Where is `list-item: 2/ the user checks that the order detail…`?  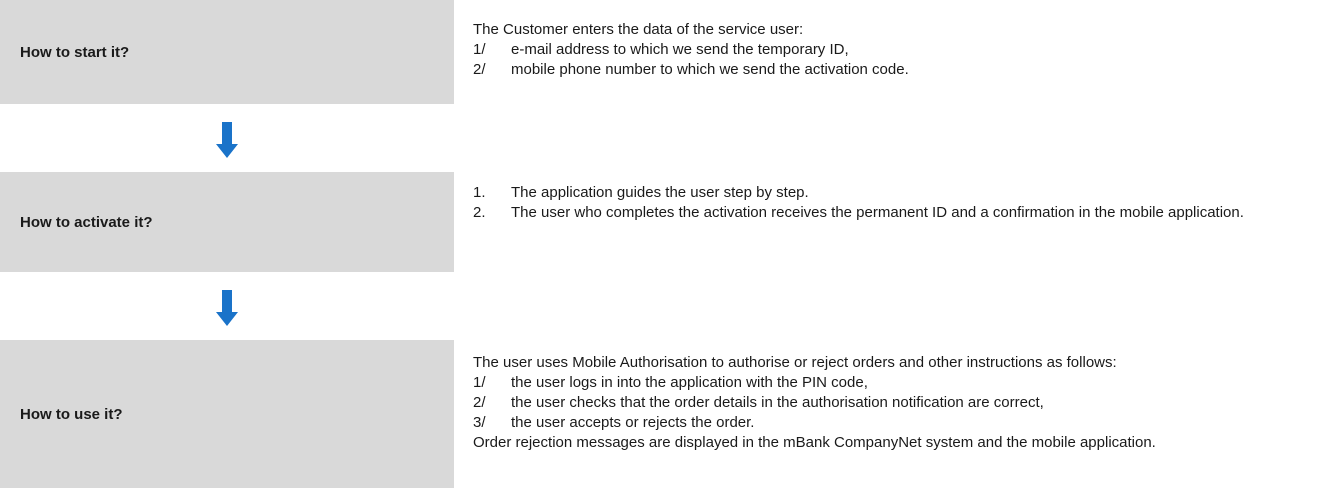
list-item: 2/ the user checks that the order detail… is located at coordinates (907, 403).